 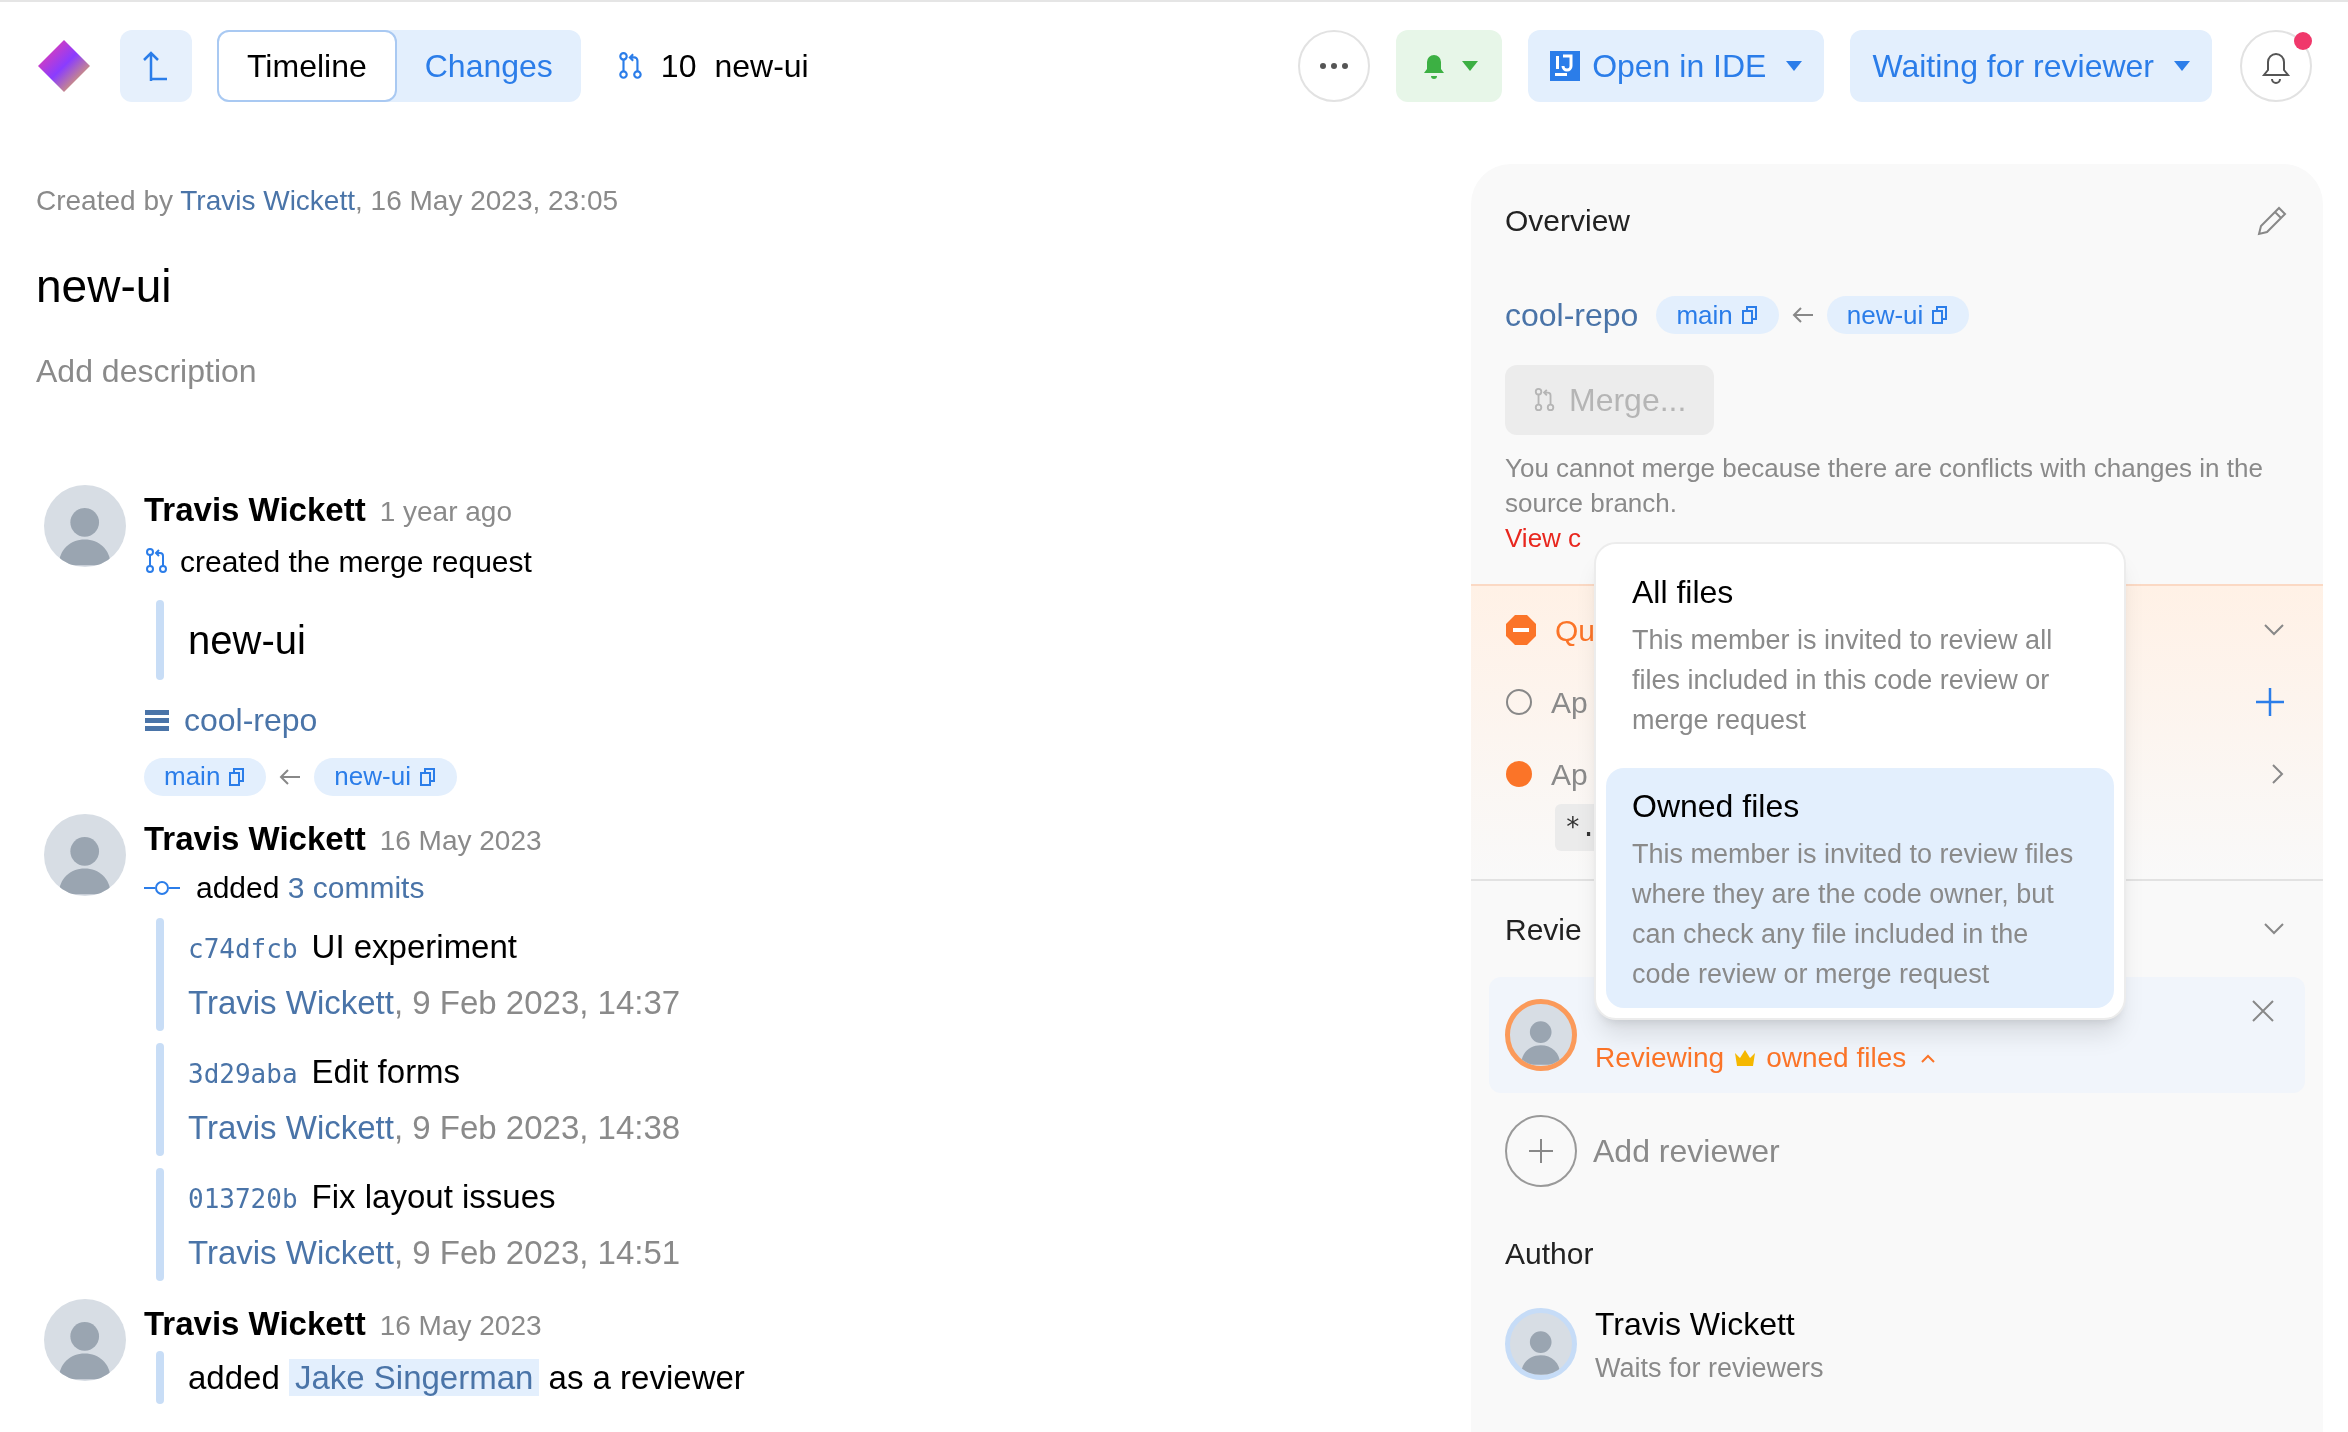 What do you see at coordinates (2031, 66) in the screenshot?
I see `review-status-button: Waiting for reviewer` at bounding box center [2031, 66].